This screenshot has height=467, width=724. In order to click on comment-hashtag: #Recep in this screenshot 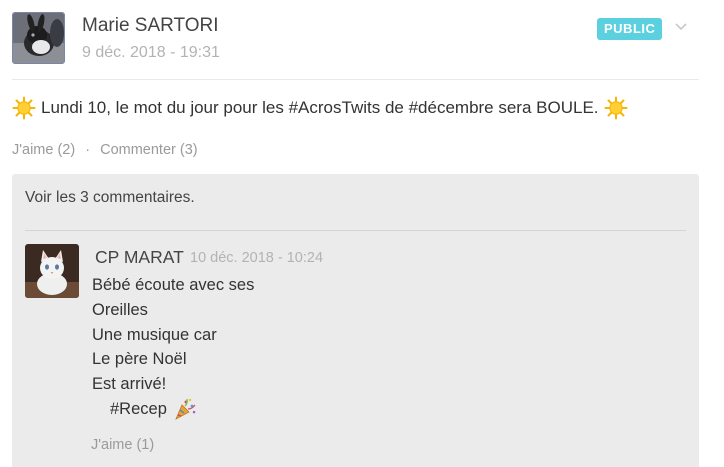, I will do `click(138, 409)`.